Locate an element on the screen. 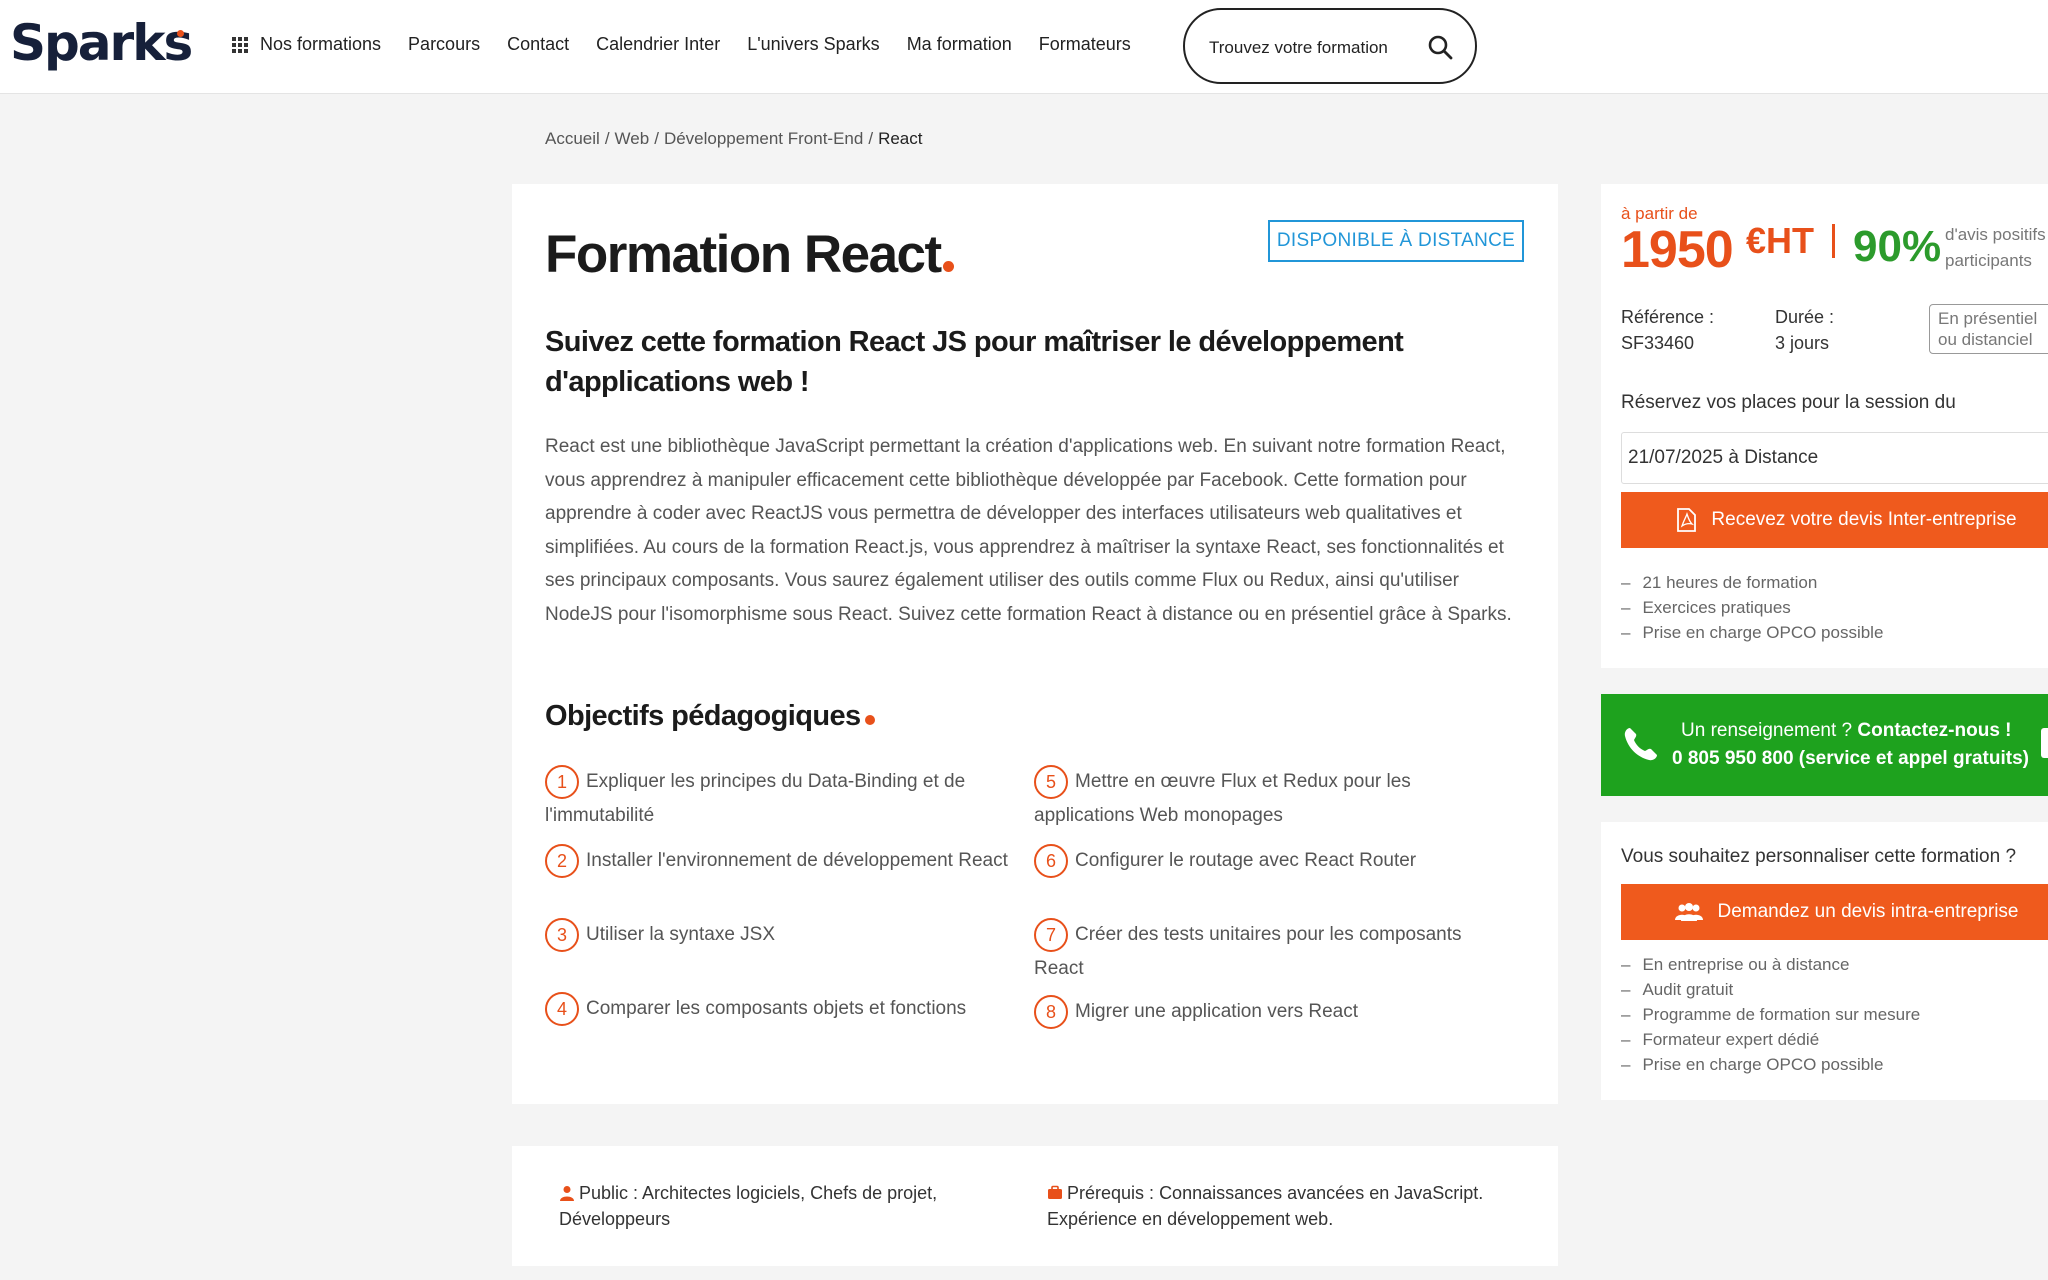 The image size is (2048, 1280). group-icon is located at coordinates (1688, 912).